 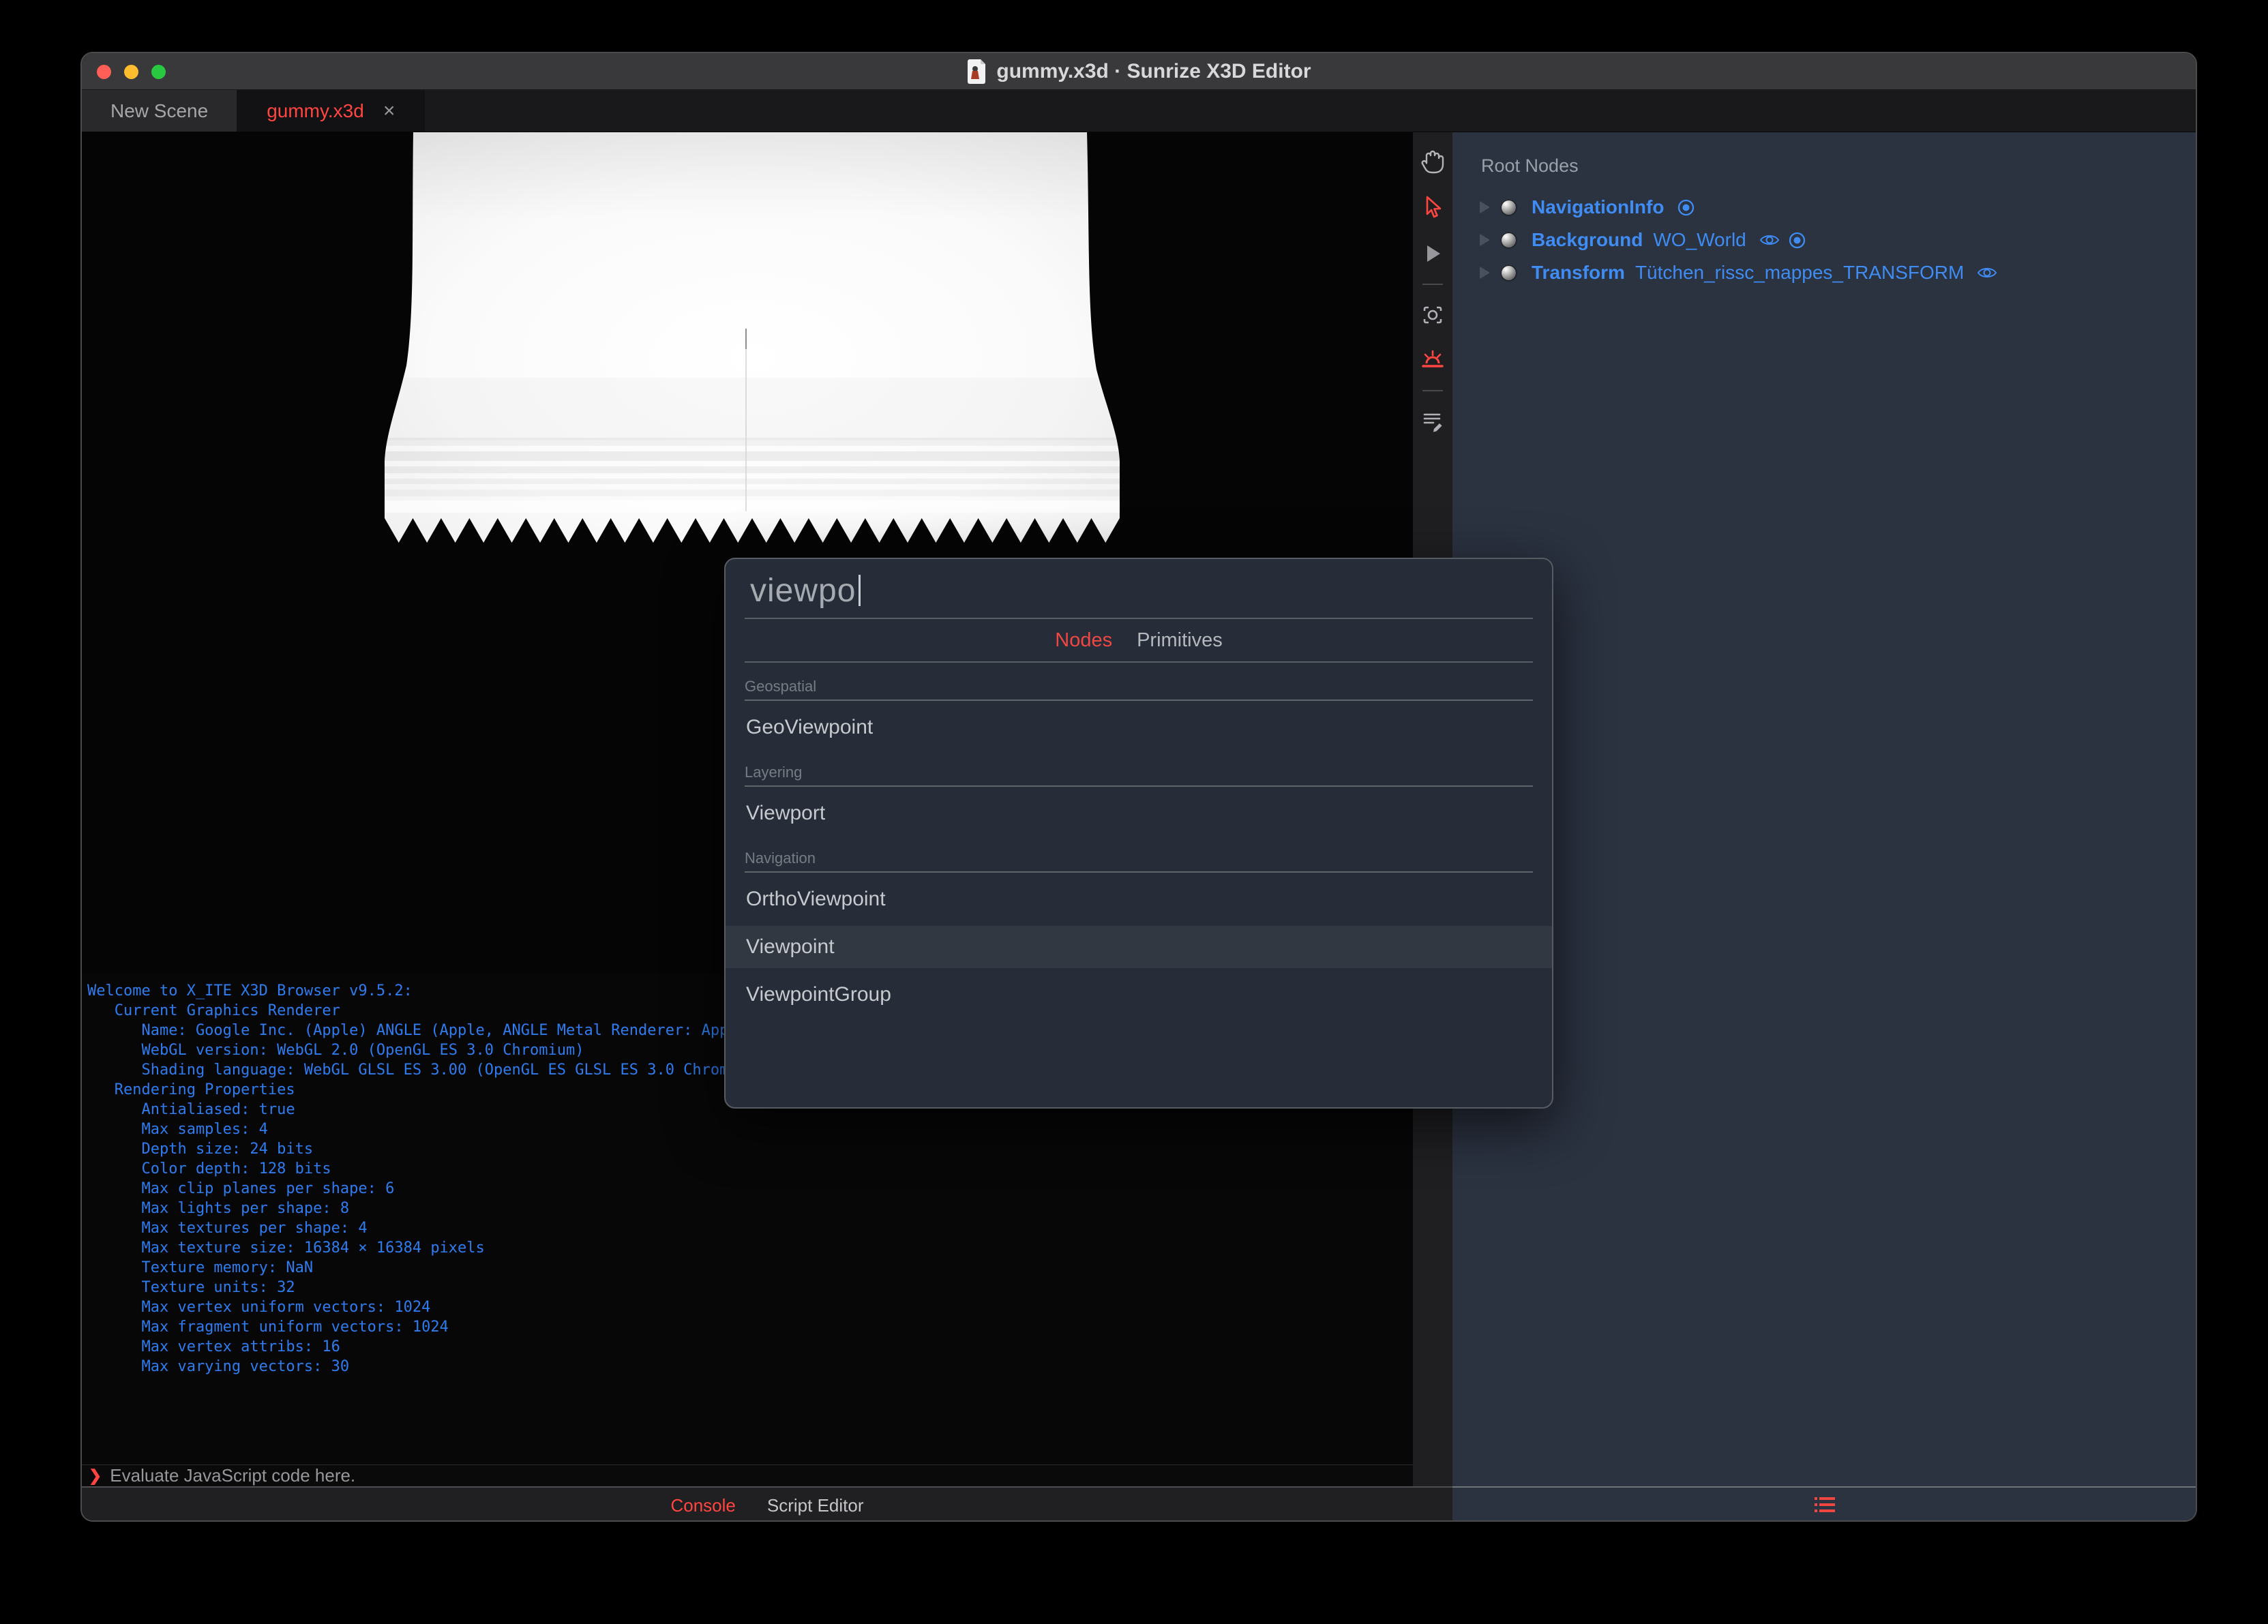 What do you see at coordinates (315, 110) in the screenshot?
I see `tab-label: gummy.x3d` at bounding box center [315, 110].